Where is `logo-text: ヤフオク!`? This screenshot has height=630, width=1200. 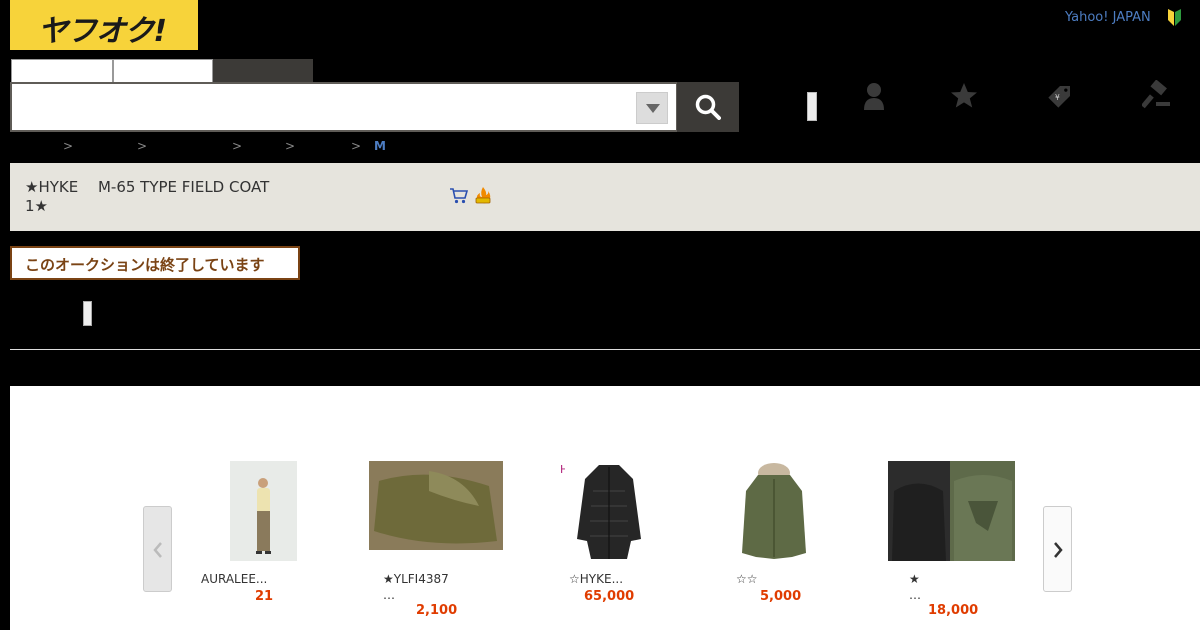 logo-text: ヤフオク! is located at coordinates (102, 31).